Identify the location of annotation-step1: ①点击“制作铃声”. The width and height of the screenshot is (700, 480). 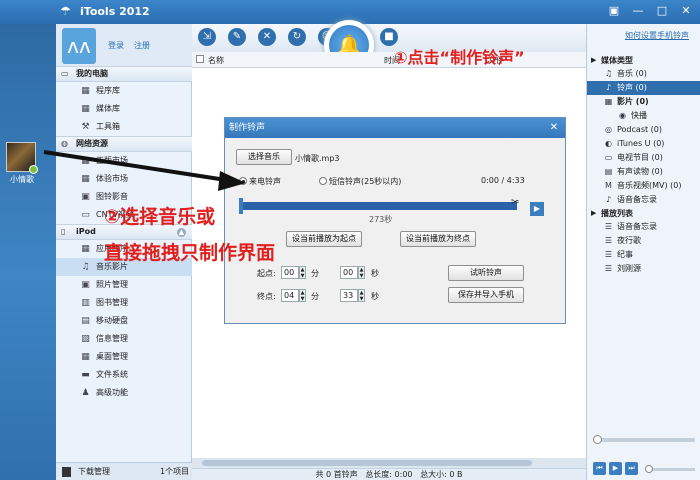
(459, 57).